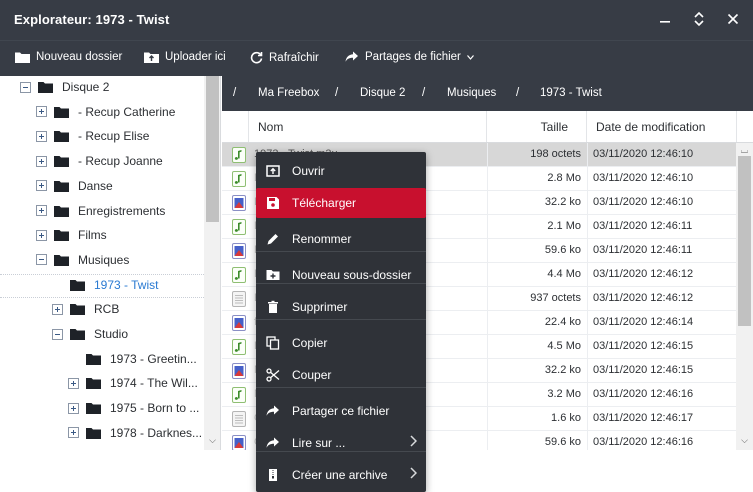 This screenshot has width=753, height=492. What do you see at coordinates (341, 375) in the screenshot?
I see `context-menu-item: Couper` at bounding box center [341, 375].